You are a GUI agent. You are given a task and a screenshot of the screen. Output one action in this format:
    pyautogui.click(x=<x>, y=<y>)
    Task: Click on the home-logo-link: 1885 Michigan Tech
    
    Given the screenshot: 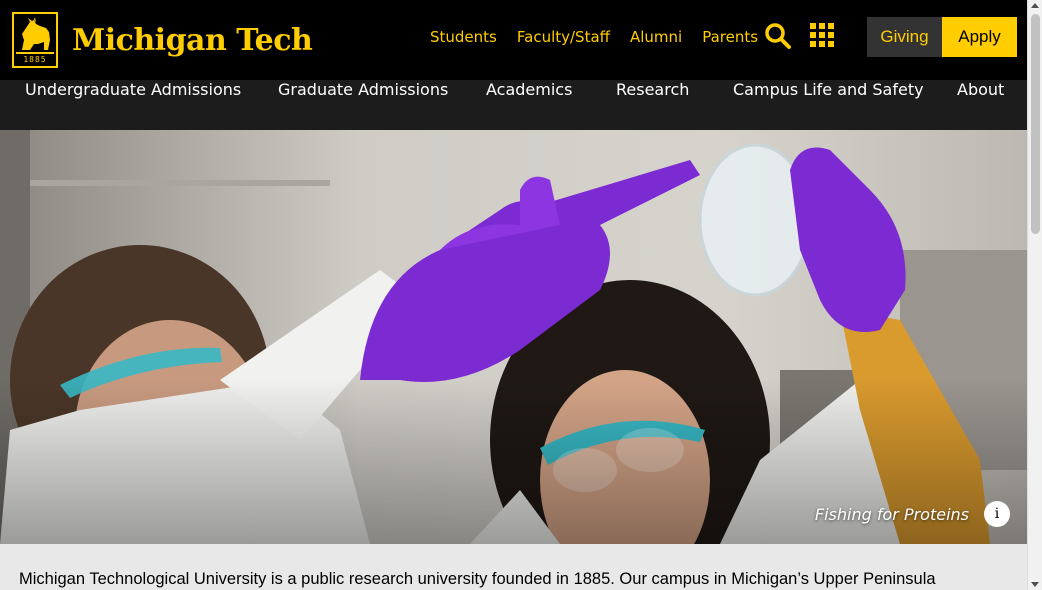 What is the action you would take?
    pyautogui.click(x=162, y=40)
    